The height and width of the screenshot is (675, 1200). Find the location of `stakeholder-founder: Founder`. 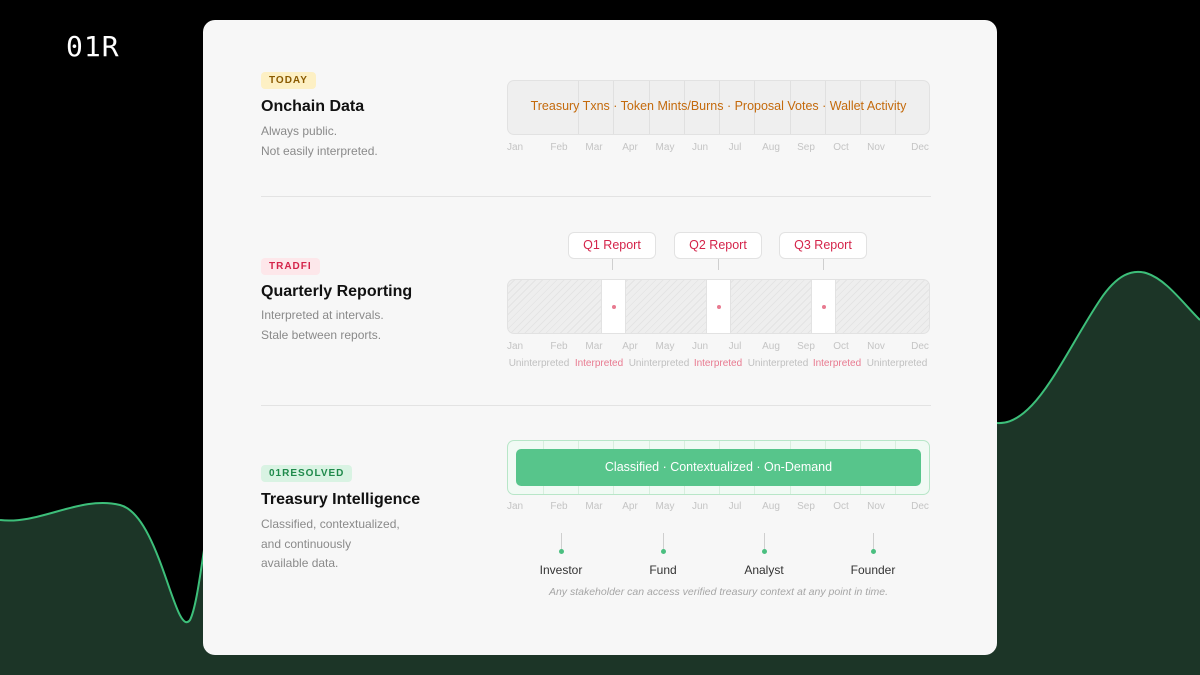

stakeholder-founder: Founder is located at coordinates (873, 557).